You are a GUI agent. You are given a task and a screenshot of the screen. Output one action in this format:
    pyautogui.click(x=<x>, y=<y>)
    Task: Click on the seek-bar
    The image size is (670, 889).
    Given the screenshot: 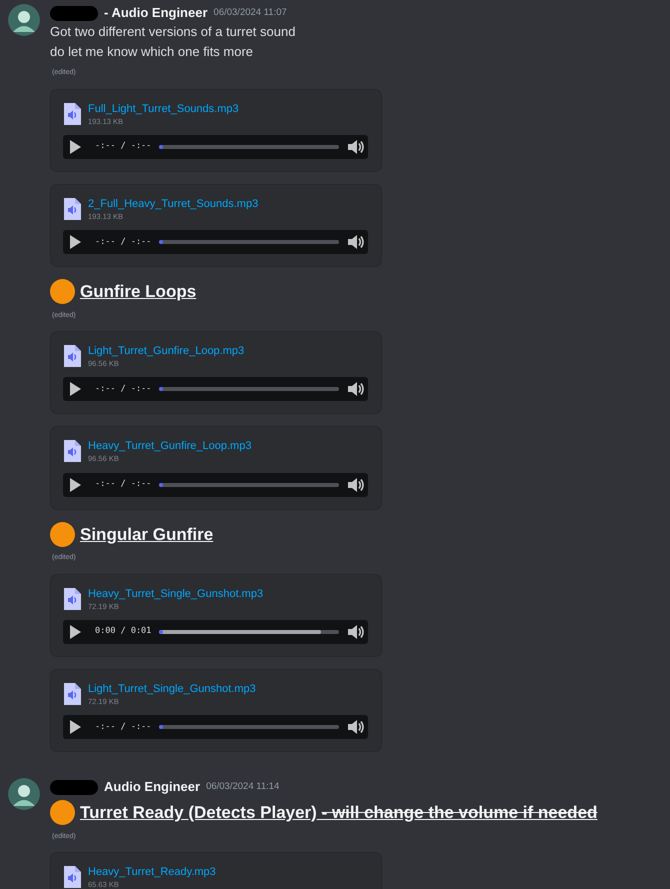 What is the action you would take?
    pyautogui.click(x=249, y=632)
    